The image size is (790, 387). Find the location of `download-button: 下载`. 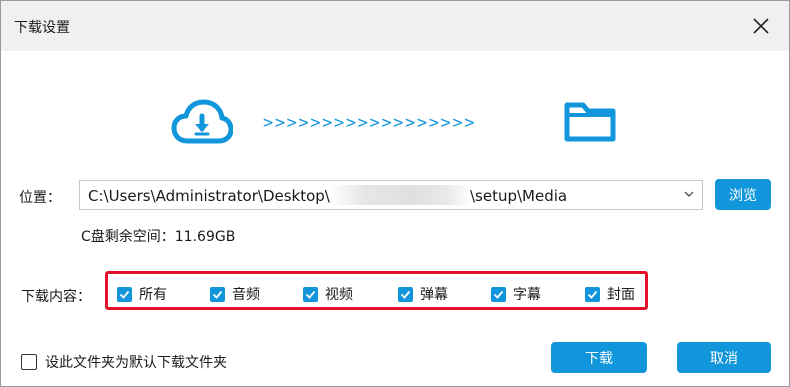

download-button: 下载 is located at coordinates (599, 357).